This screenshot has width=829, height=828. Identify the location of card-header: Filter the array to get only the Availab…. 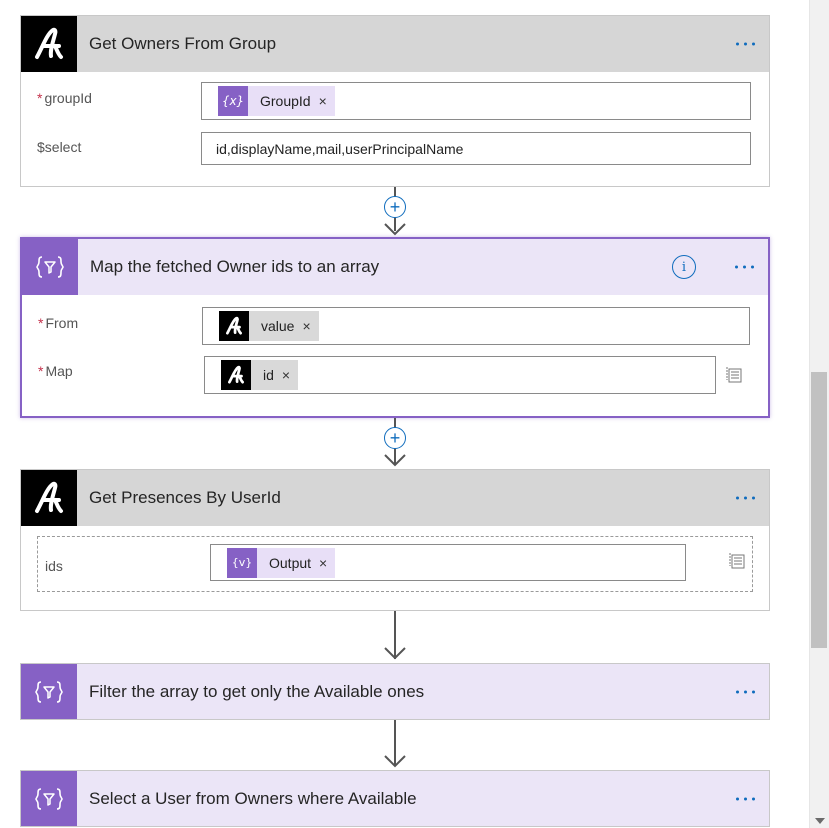
(395, 691).